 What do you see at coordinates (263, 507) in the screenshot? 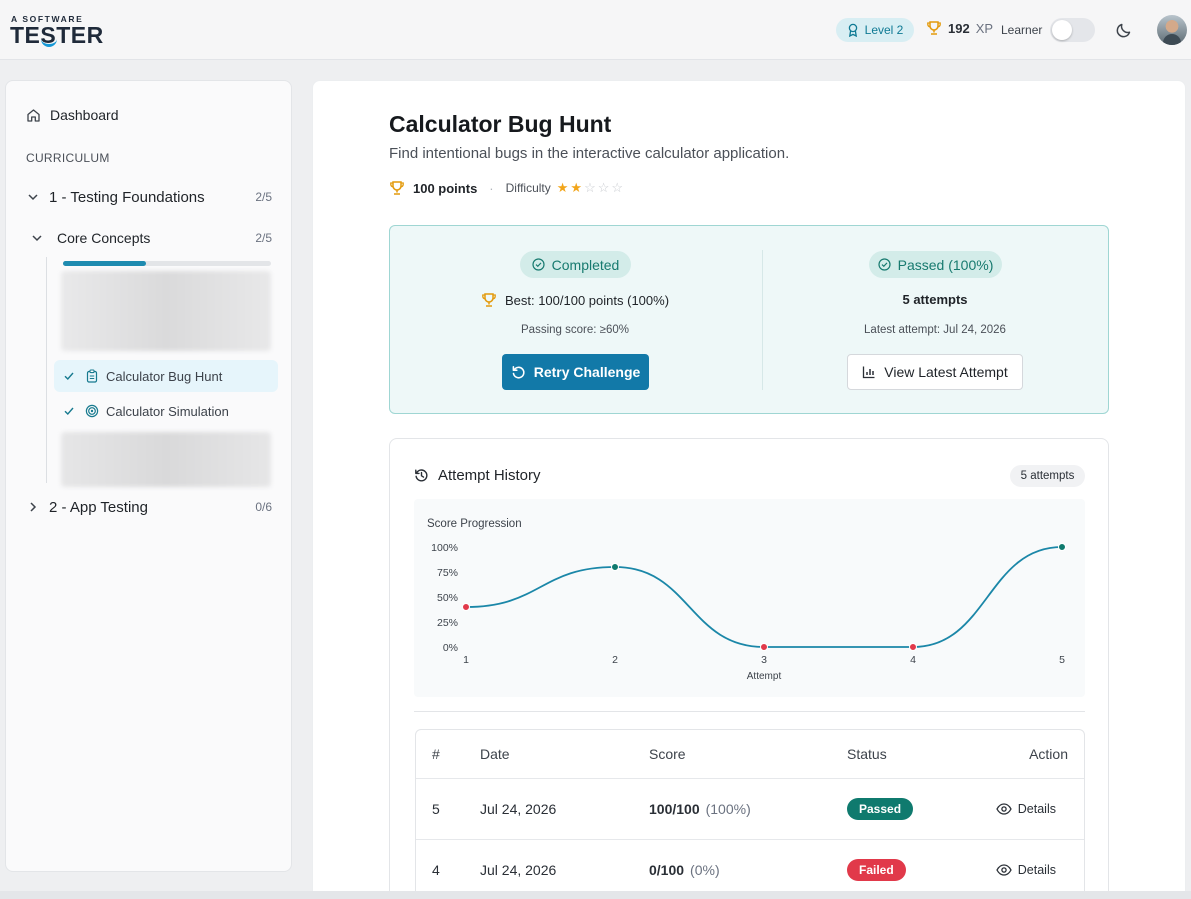
I see `module-count: 0/6` at bounding box center [263, 507].